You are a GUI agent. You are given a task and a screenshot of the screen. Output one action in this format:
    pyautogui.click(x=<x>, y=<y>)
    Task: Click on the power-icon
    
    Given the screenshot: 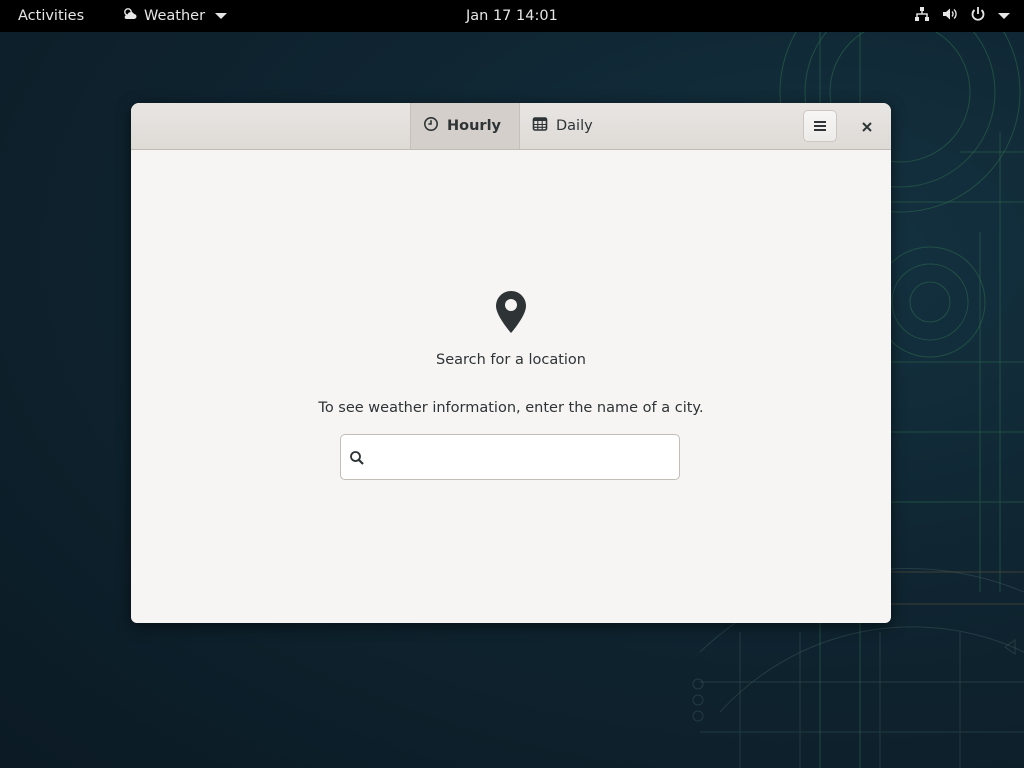 What is the action you would take?
    pyautogui.click(x=978, y=16)
    